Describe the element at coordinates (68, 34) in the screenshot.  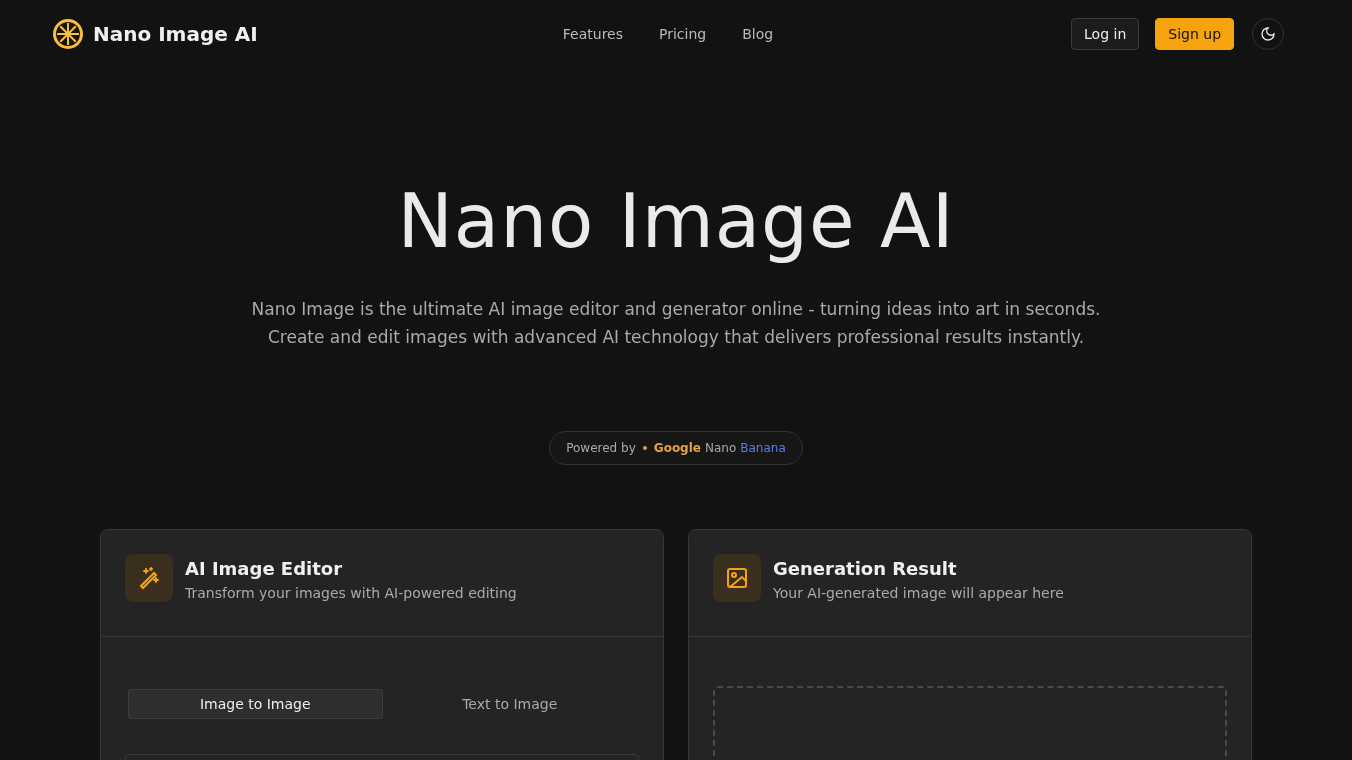
I see `citrus-logo-icon` at that location.